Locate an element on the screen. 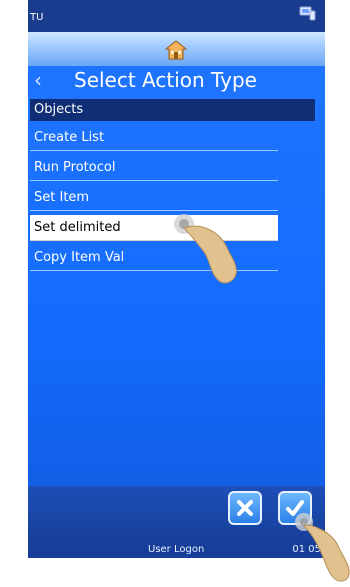  user-logon-label: User Logon is located at coordinates (176, 549).